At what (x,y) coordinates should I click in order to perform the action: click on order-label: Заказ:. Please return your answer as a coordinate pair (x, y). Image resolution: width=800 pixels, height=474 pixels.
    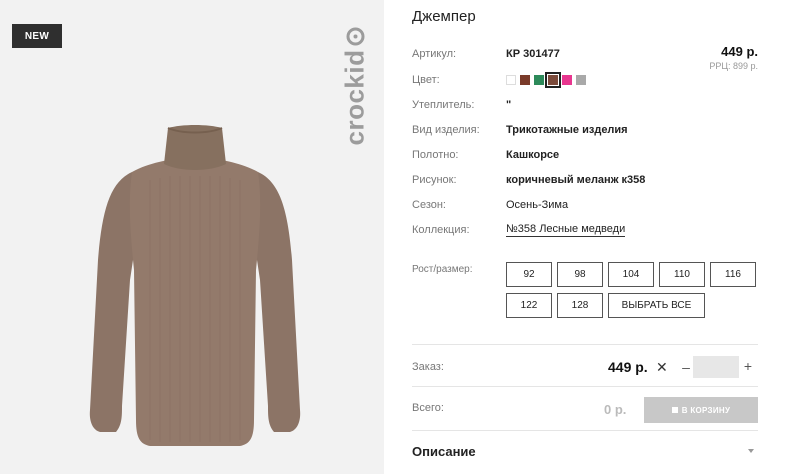
    Looking at the image, I should click on (428, 367).